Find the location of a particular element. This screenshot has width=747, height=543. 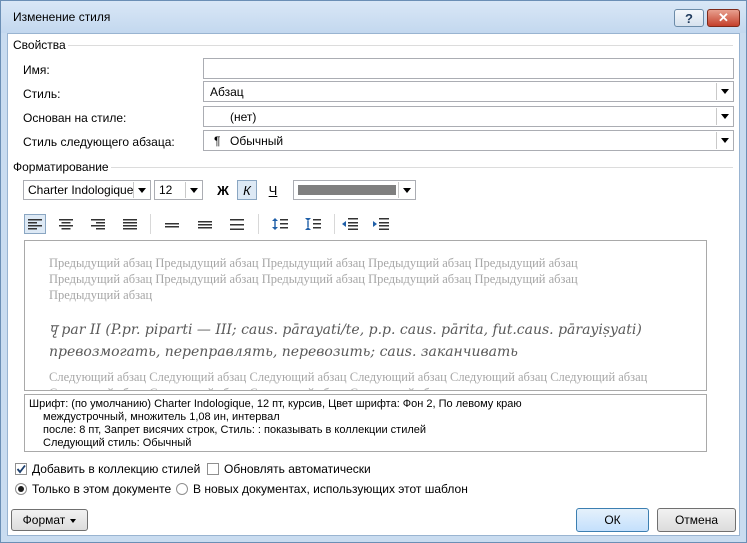

decrease-indent-icon is located at coordinates (350, 224).